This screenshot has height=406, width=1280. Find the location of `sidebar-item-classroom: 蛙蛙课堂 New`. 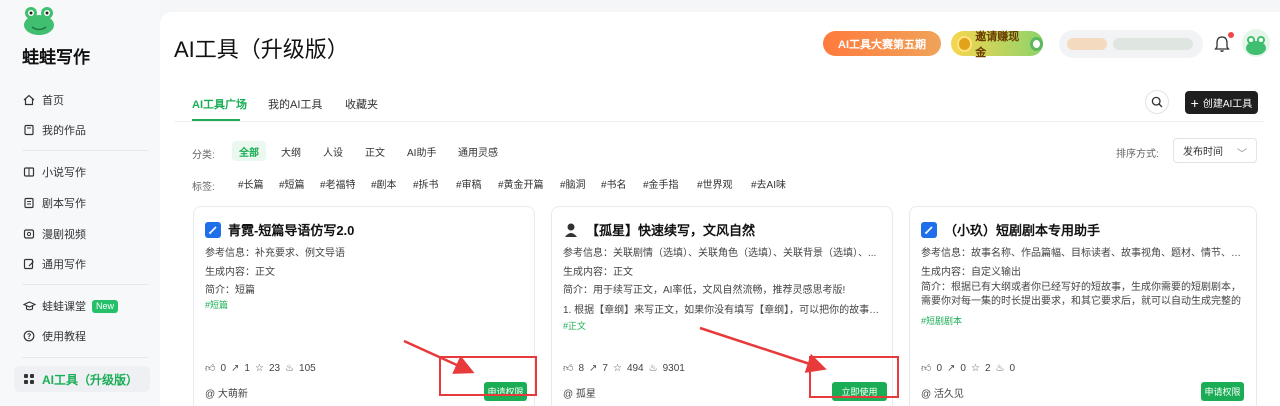

sidebar-item-classroom: 蛙蛙课堂 New is located at coordinates (82, 306).